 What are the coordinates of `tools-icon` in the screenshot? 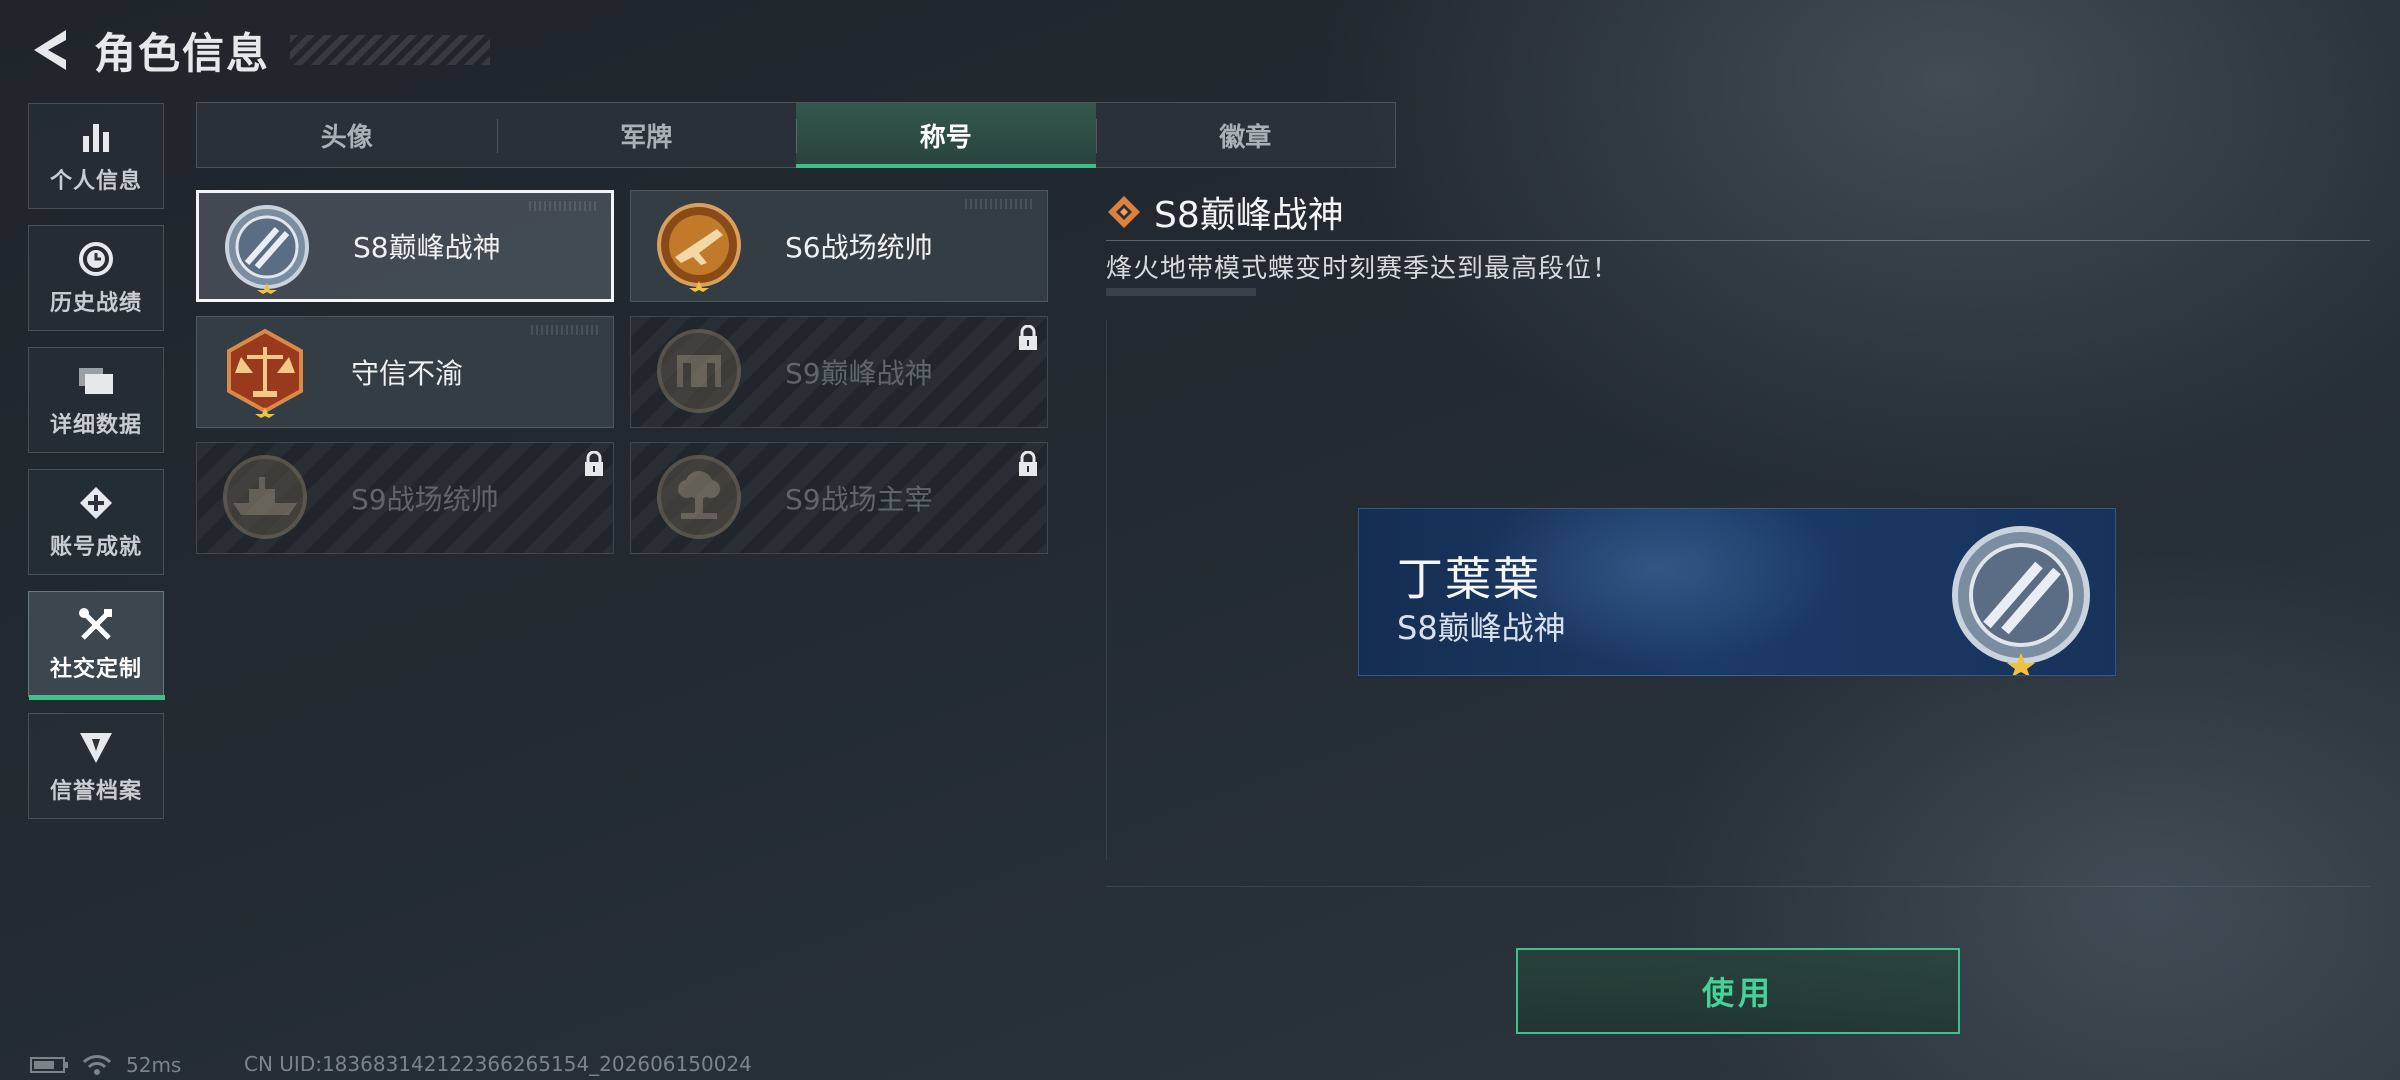 It's located at (96, 625).